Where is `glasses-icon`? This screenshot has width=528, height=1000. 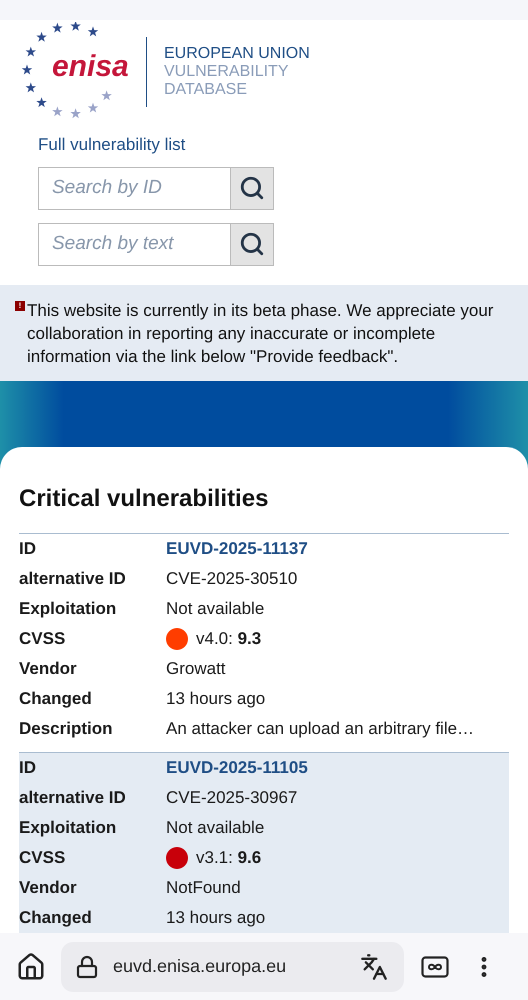
glasses-icon is located at coordinates (435, 967).